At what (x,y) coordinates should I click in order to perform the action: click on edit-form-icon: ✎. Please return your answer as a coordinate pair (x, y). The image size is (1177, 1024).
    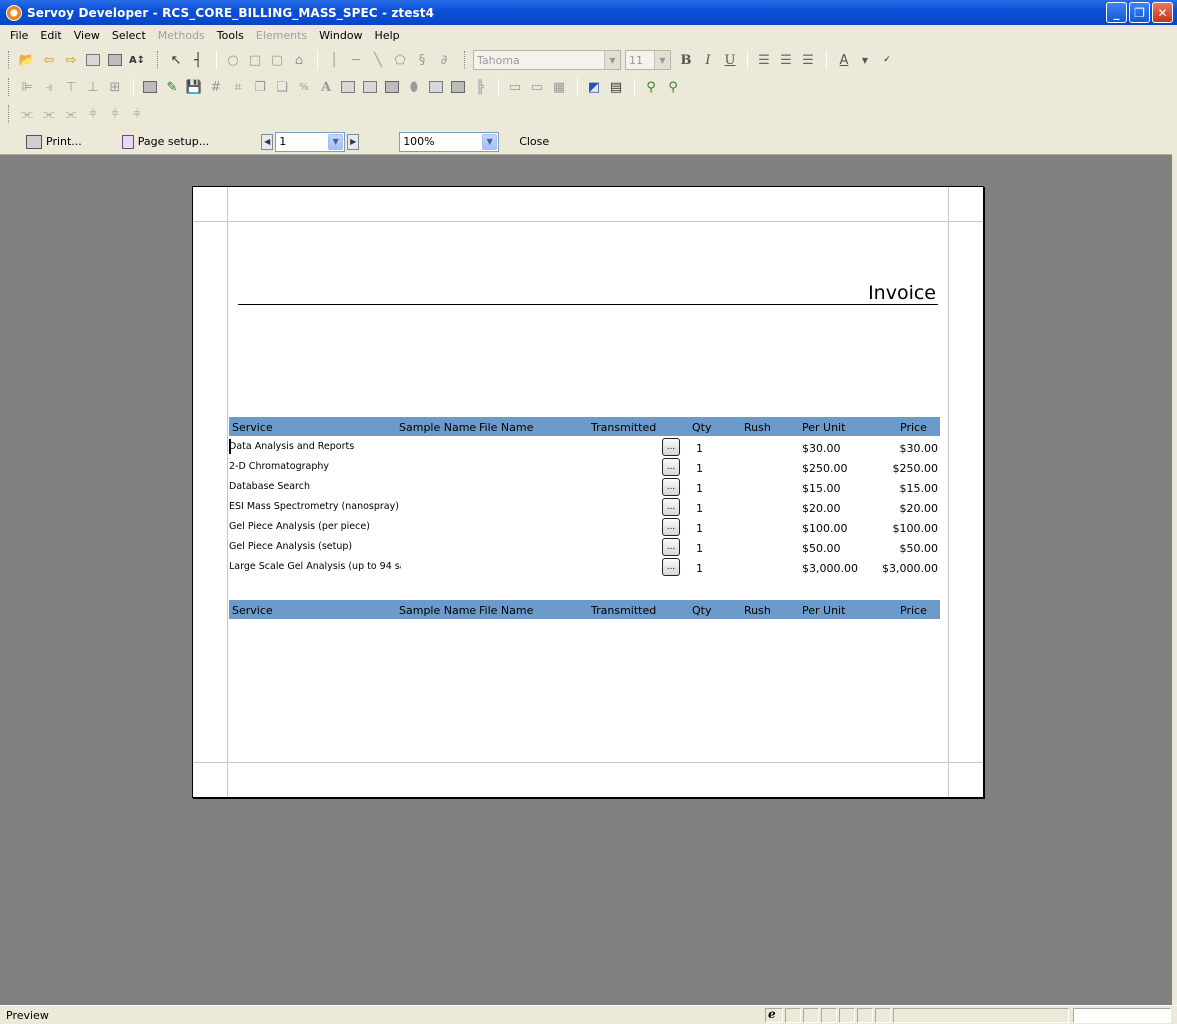
    Looking at the image, I should click on (172, 87).